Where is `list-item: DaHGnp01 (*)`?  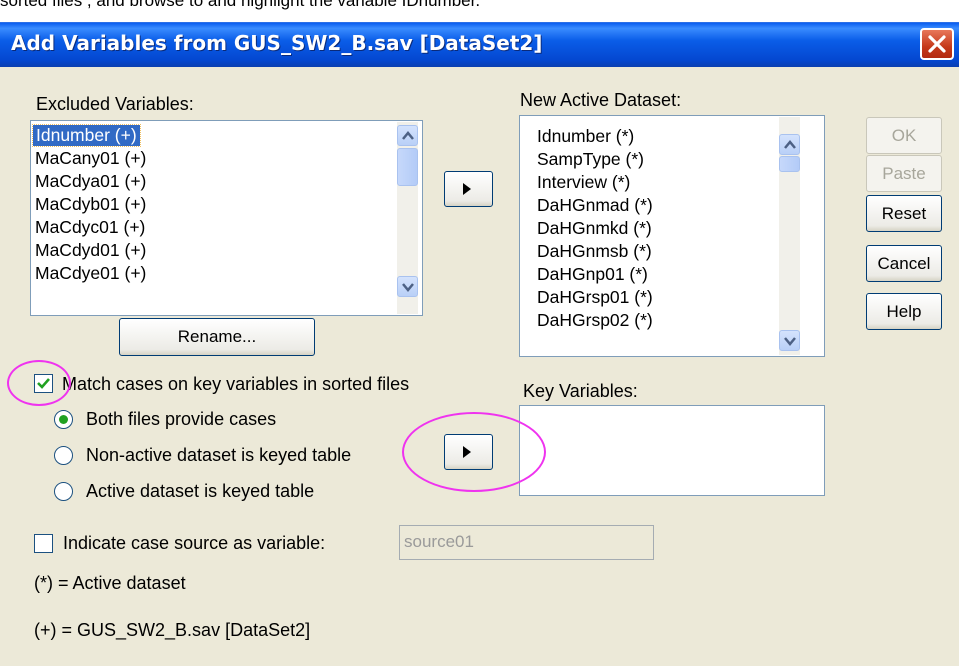 list-item: DaHGnp01 (*) is located at coordinates (592, 274).